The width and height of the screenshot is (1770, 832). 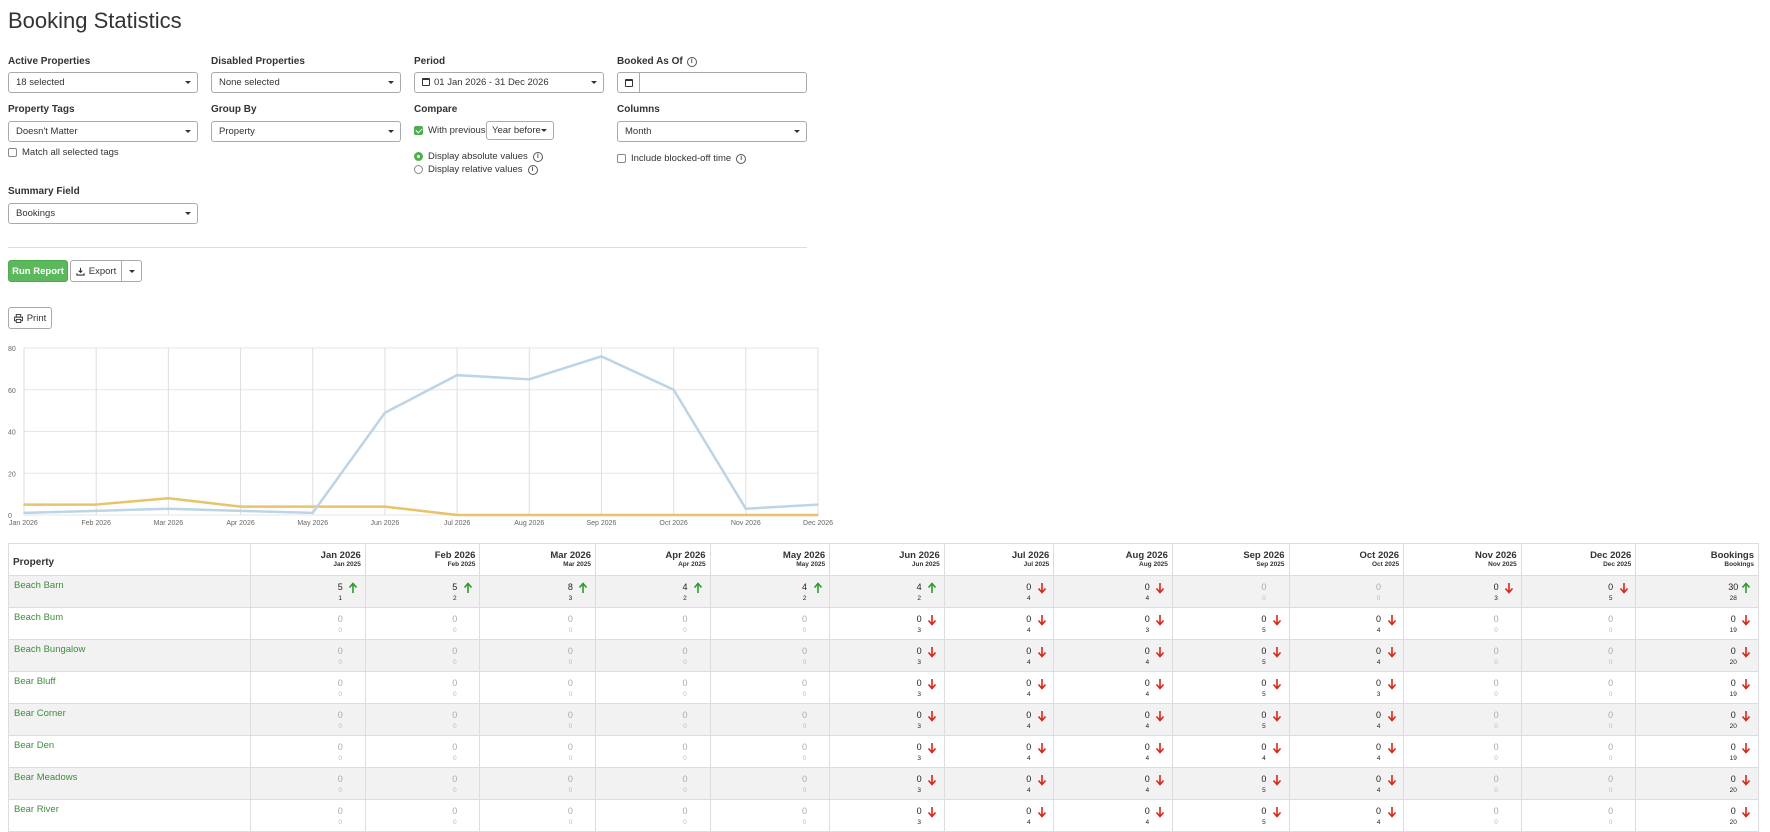 What do you see at coordinates (1462, 559) in the screenshot?
I see `column-header: Nov 2026 Nov 2025` at bounding box center [1462, 559].